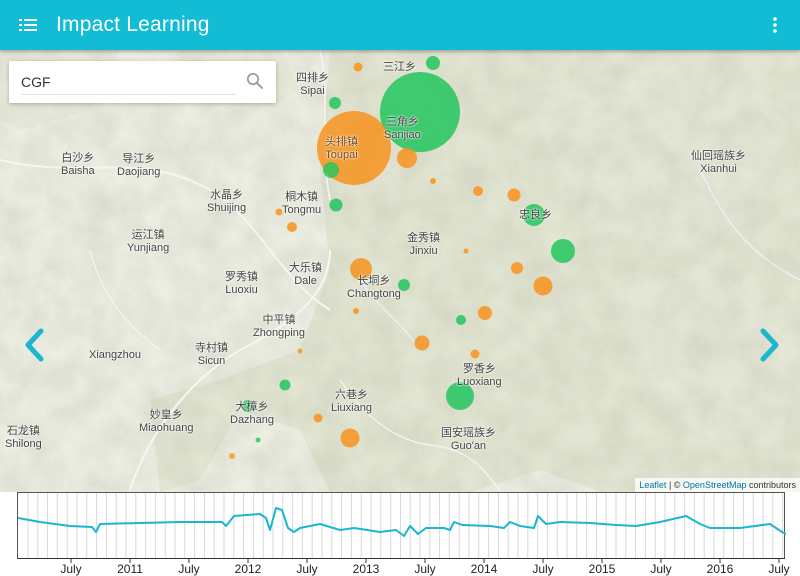 Image resolution: width=800 pixels, height=576 pixels. I want to click on timeline-tick-label: 2015, so click(602, 569).